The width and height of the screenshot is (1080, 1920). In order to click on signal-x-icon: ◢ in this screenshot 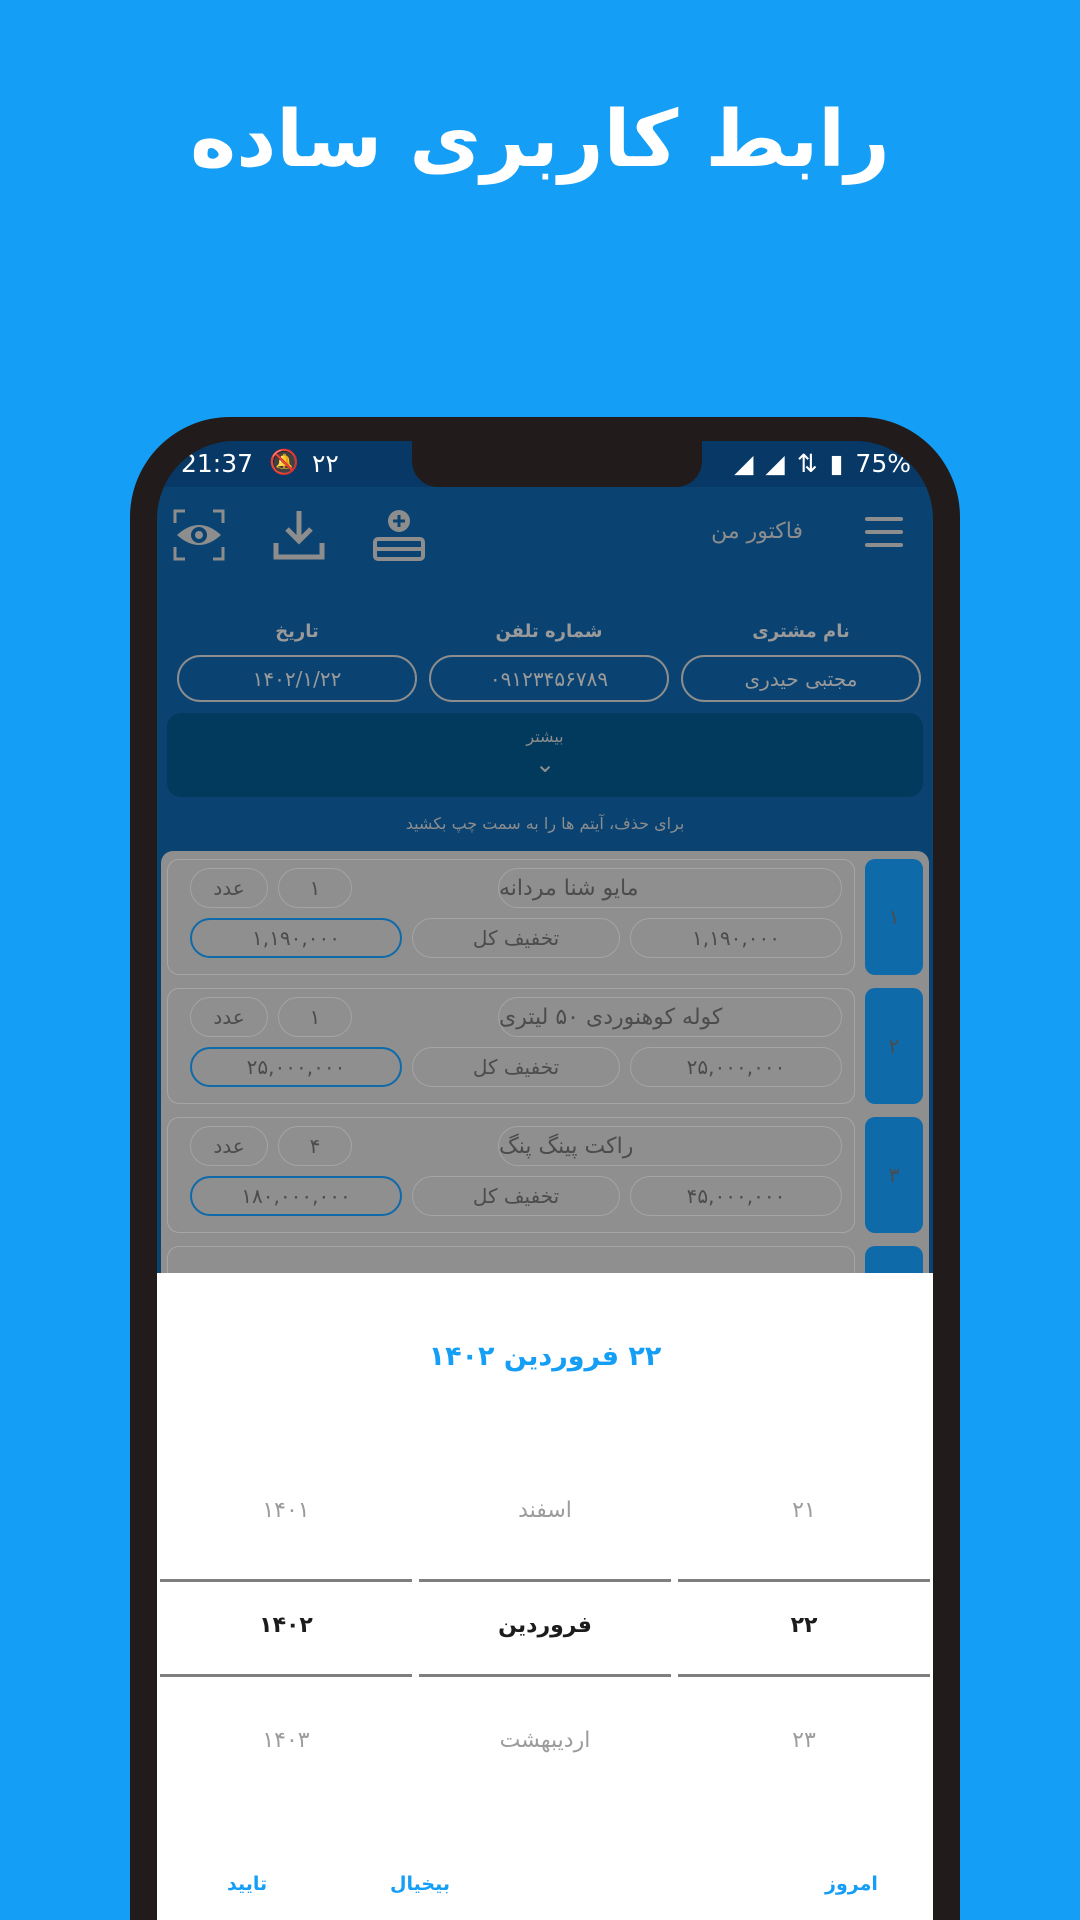, I will do `click(775, 463)`.